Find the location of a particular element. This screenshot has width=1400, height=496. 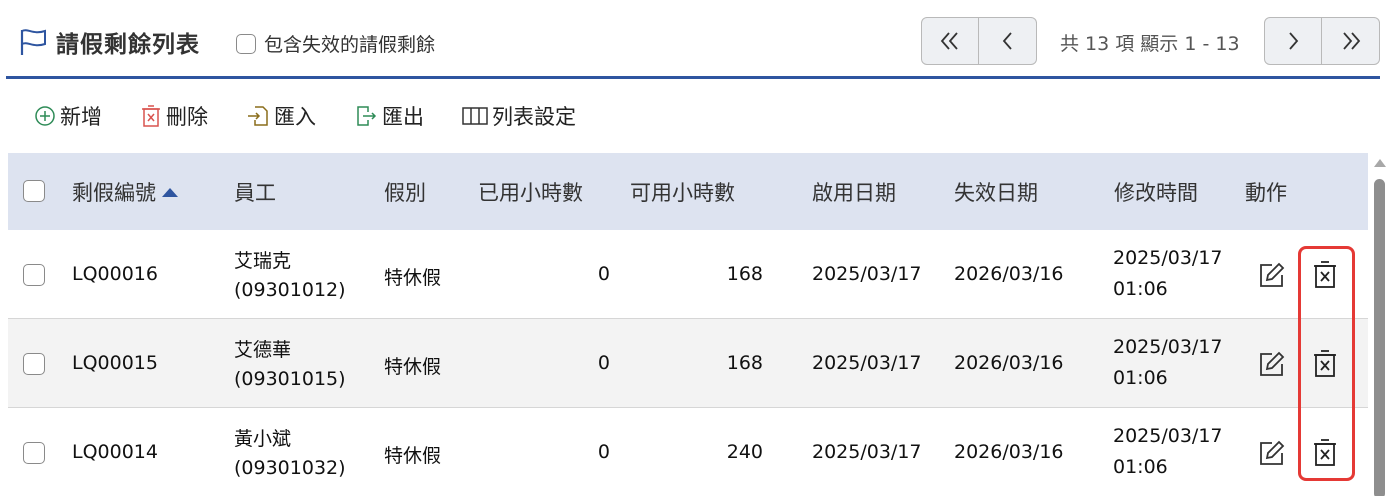

import-icon is located at coordinates (258, 116).